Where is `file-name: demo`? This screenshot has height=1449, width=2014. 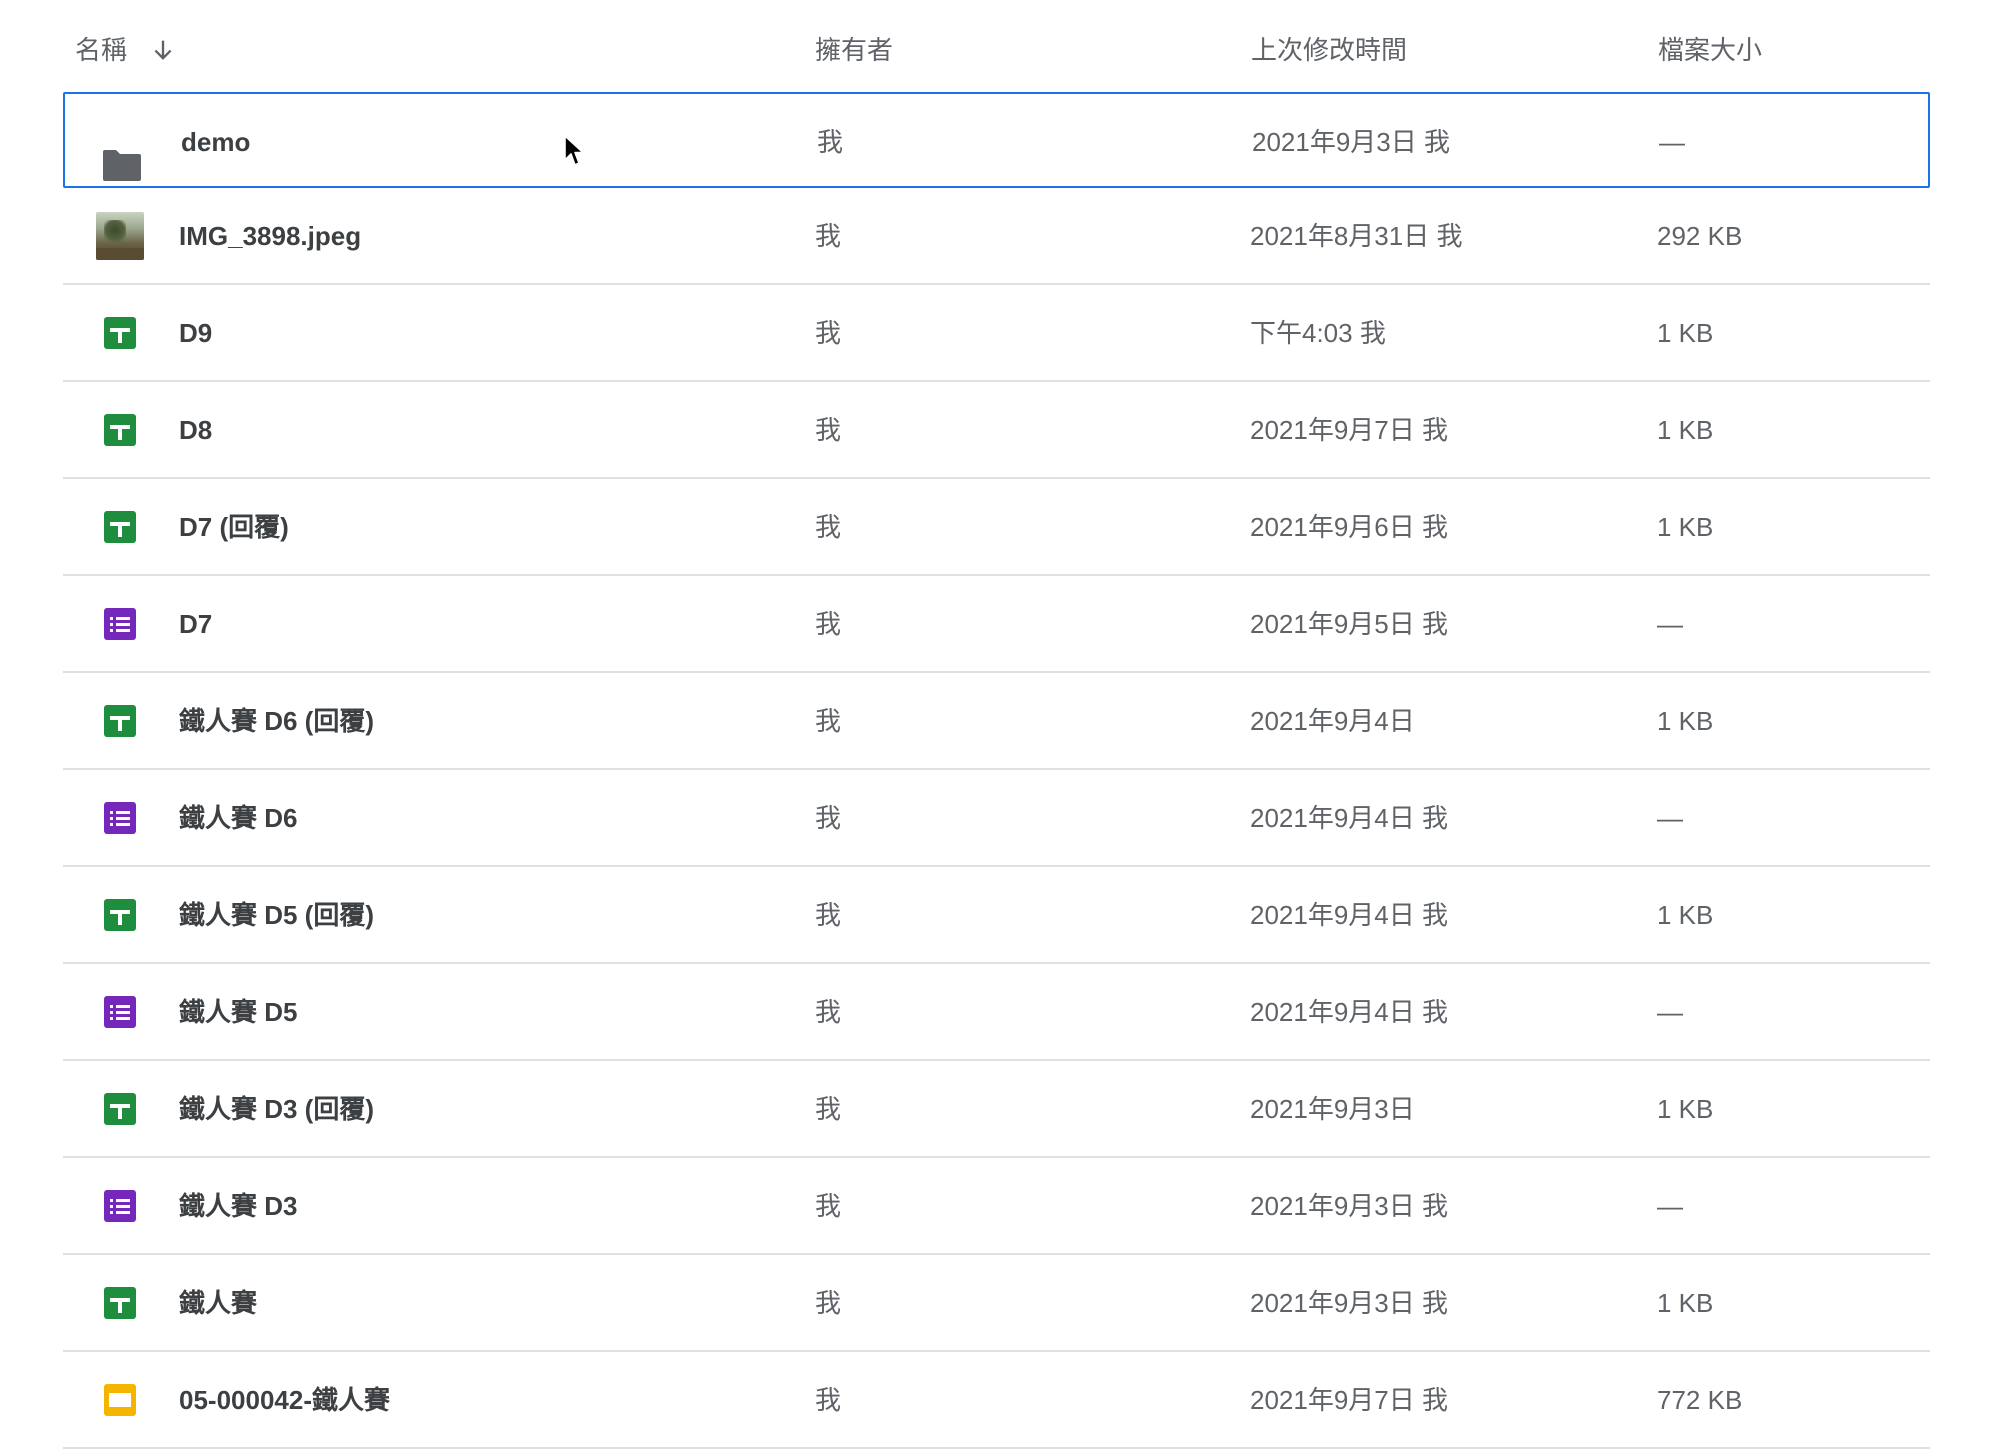
file-name: demo is located at coordinates (216, 142).